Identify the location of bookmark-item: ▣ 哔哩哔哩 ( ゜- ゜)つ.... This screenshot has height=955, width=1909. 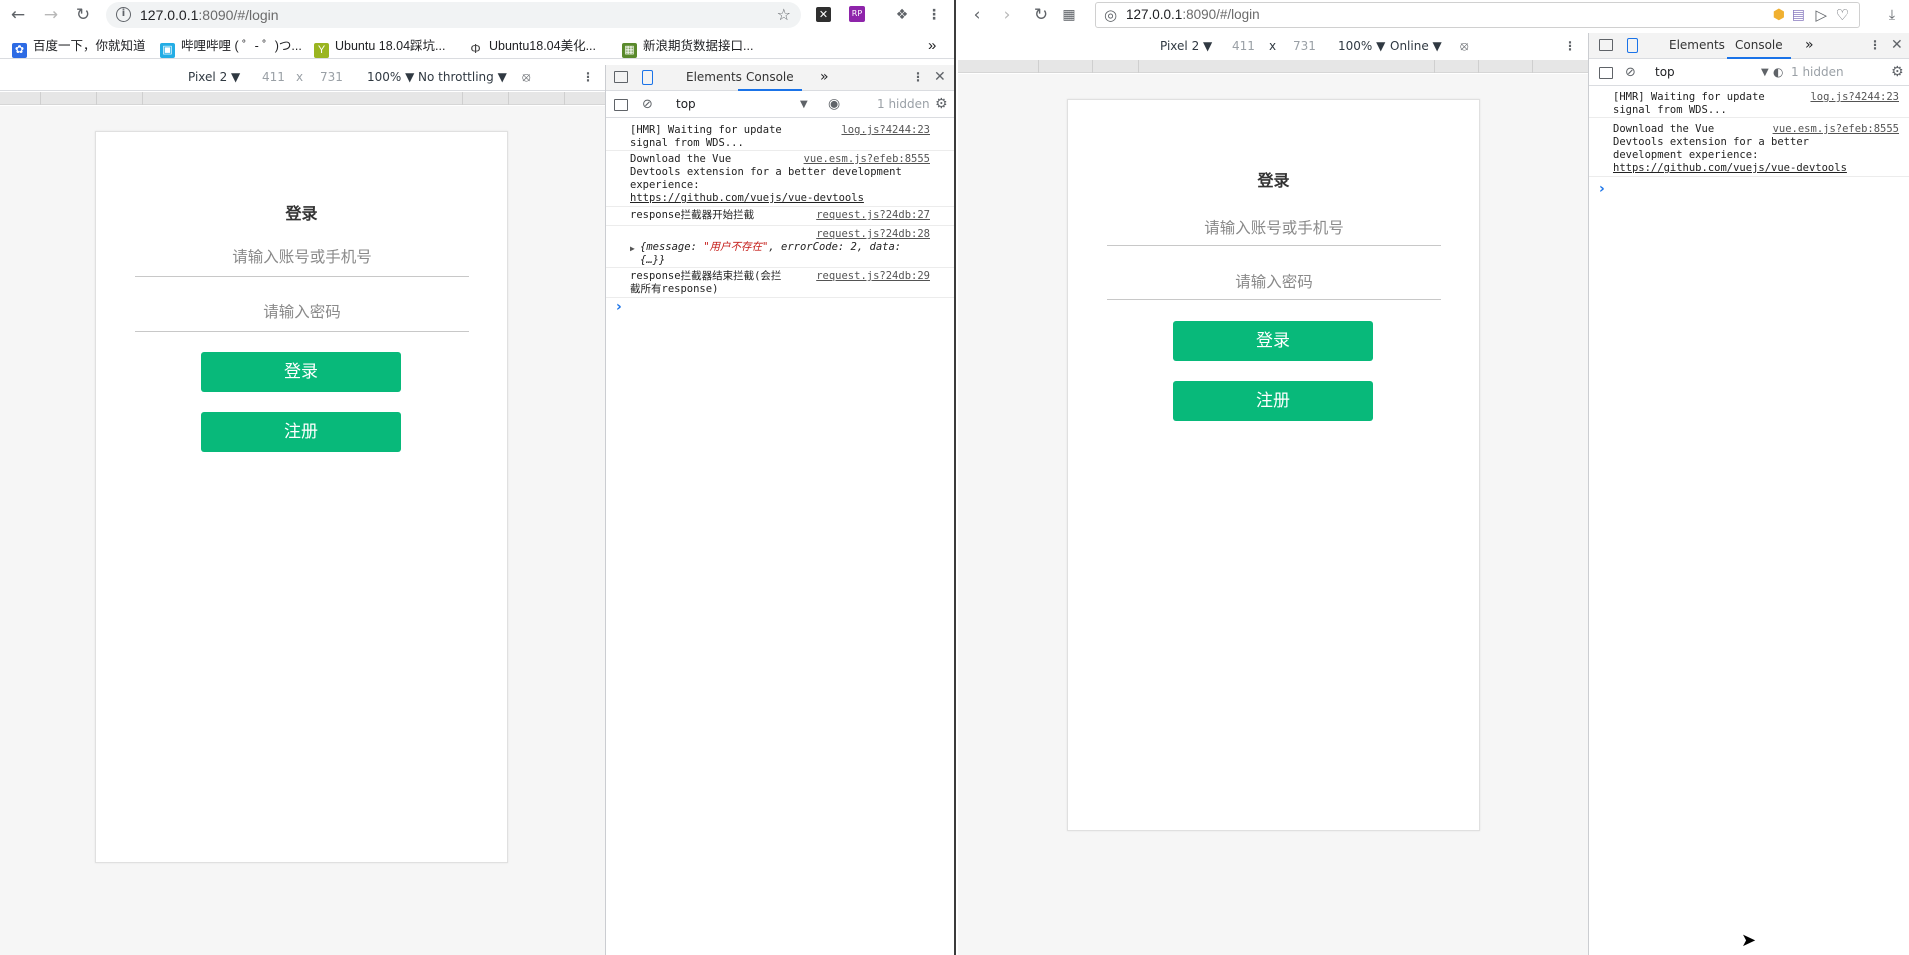
(231, 47).